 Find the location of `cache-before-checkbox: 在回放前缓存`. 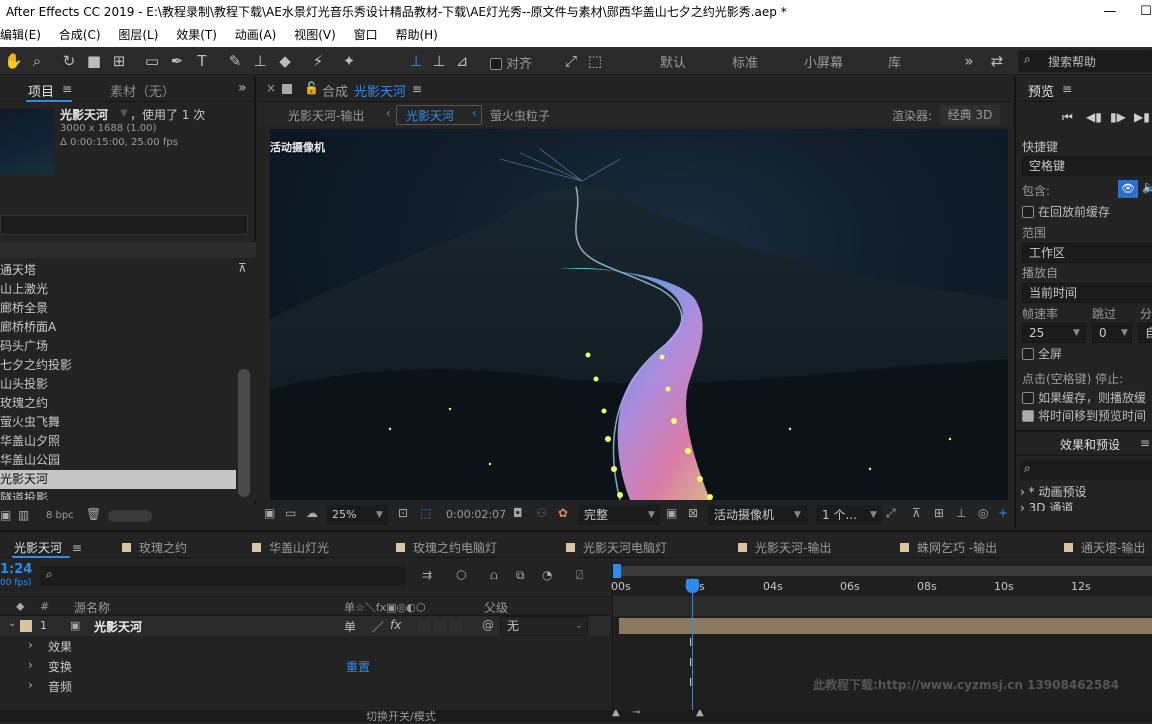

cache-before-checkbox: 在回放前缓存 is located at coordinates (1066, 211).